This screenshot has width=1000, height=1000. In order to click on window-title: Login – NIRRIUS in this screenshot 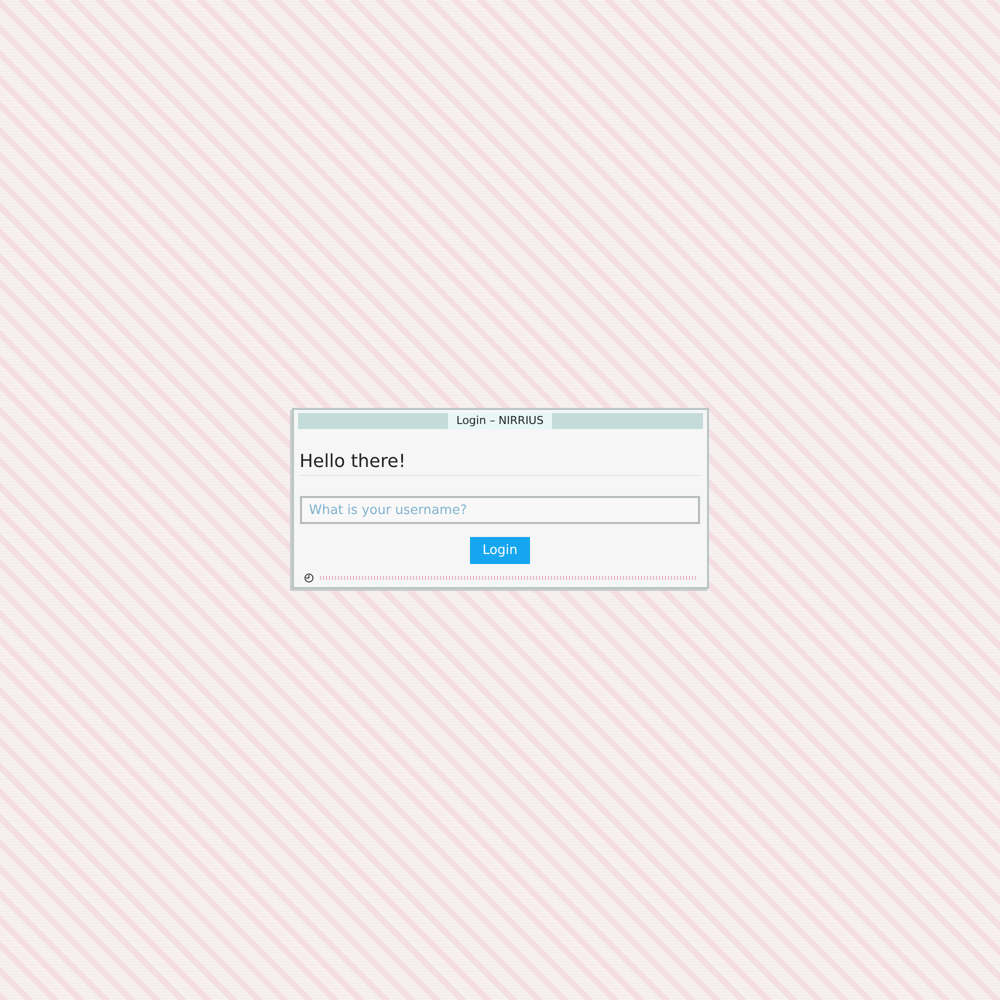, I will do `click(500, 421)`.